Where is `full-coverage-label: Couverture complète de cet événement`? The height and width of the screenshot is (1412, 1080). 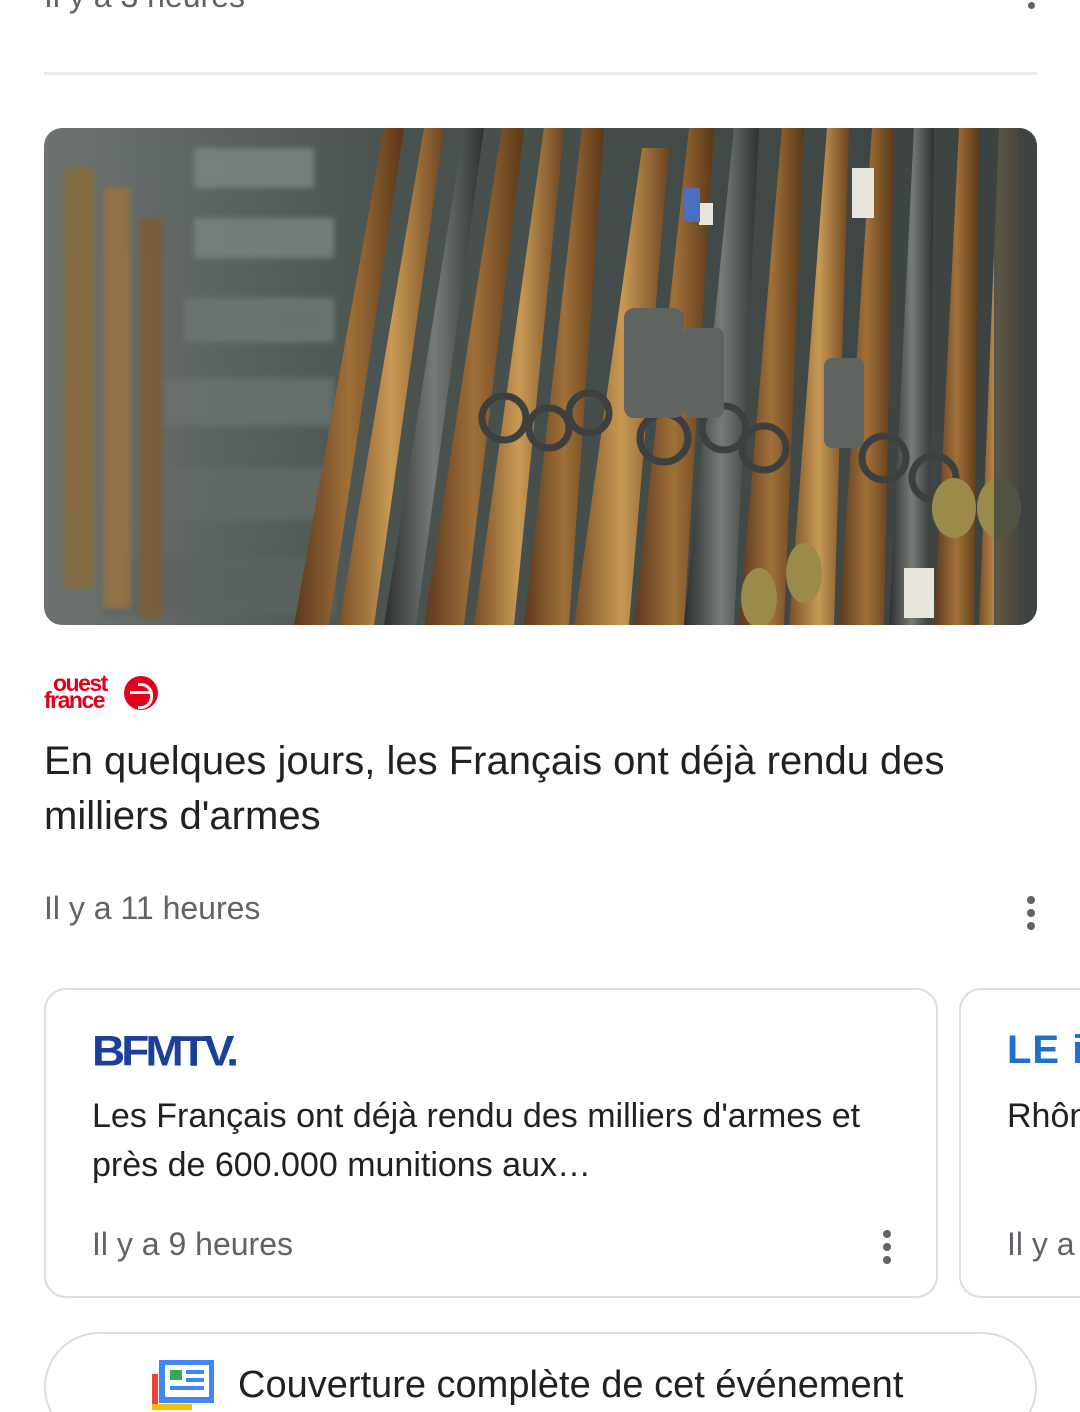 full-coverage-label: Couverture complète de cet événement is located at coordinates (571, 1385).